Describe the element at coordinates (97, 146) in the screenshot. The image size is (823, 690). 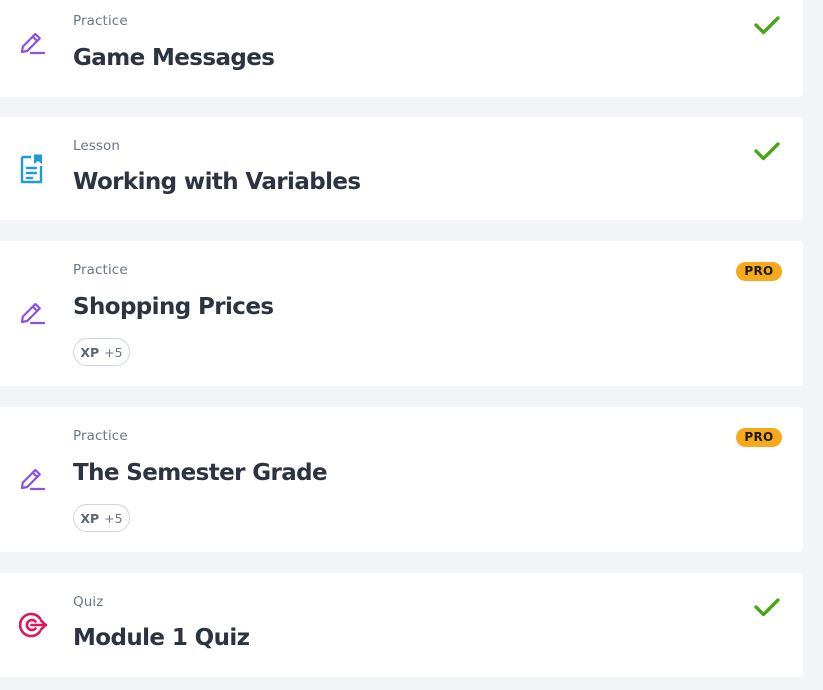
I see `item-type-label: Lesson` at that location.